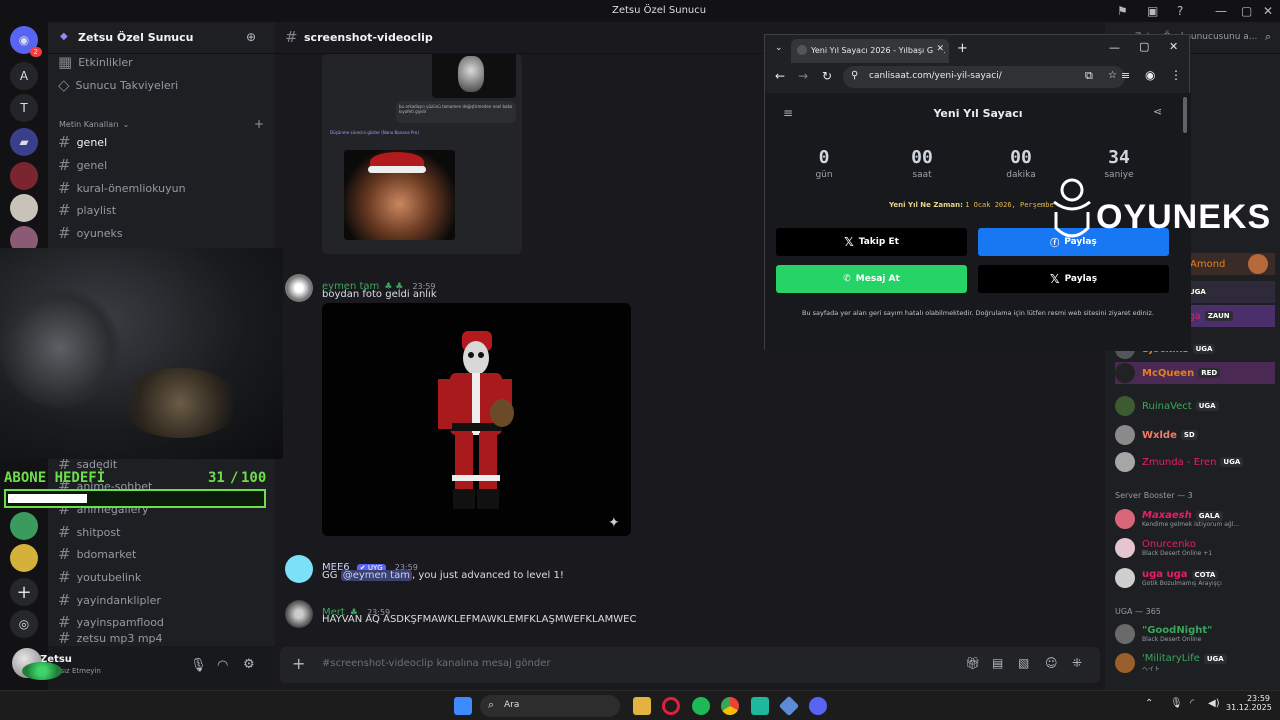 The width and height of the screenshot is (1280, 720). What do you see at coordinates (1073, 279) in the screenshot?
I see `share-x-button: 𝕏 Paylaş` at bounding box center [1073, 279].